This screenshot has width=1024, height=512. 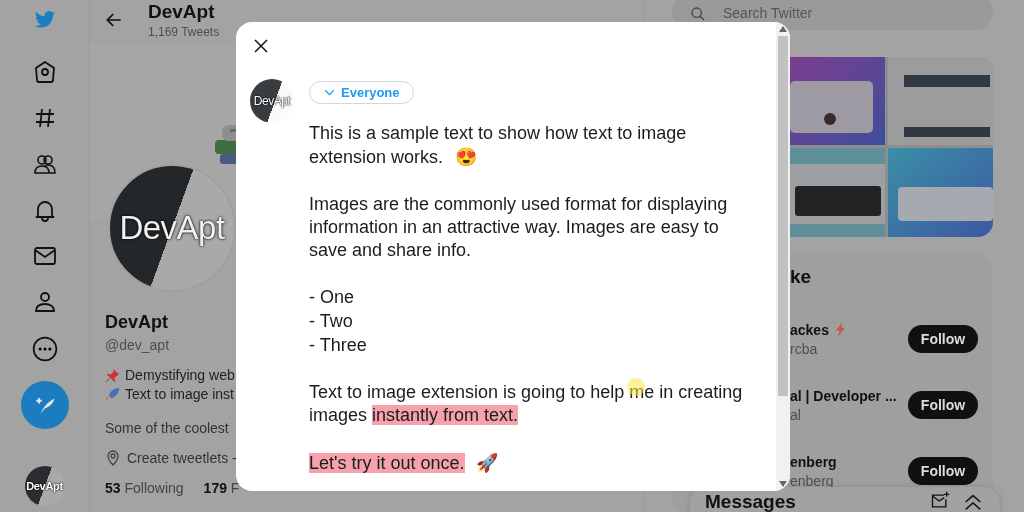 What do you see at coordinates (338, 345) in the screenshot?
I see `list-line: - Three` at bounding box center [338, 345].